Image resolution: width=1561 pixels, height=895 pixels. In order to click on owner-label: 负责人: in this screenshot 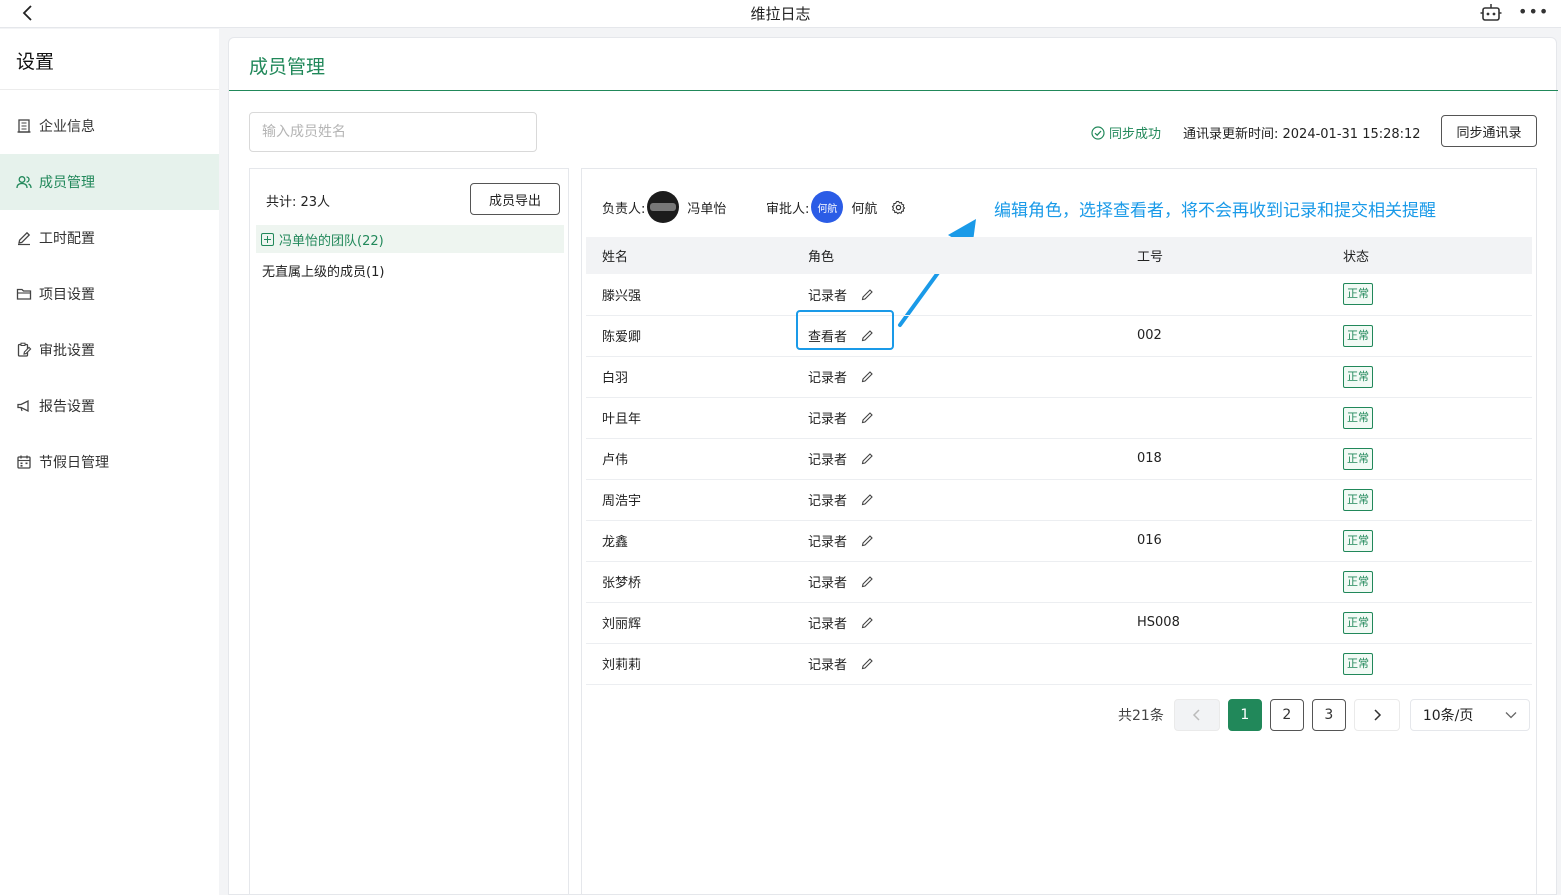, I will do `click(624, 209)`.